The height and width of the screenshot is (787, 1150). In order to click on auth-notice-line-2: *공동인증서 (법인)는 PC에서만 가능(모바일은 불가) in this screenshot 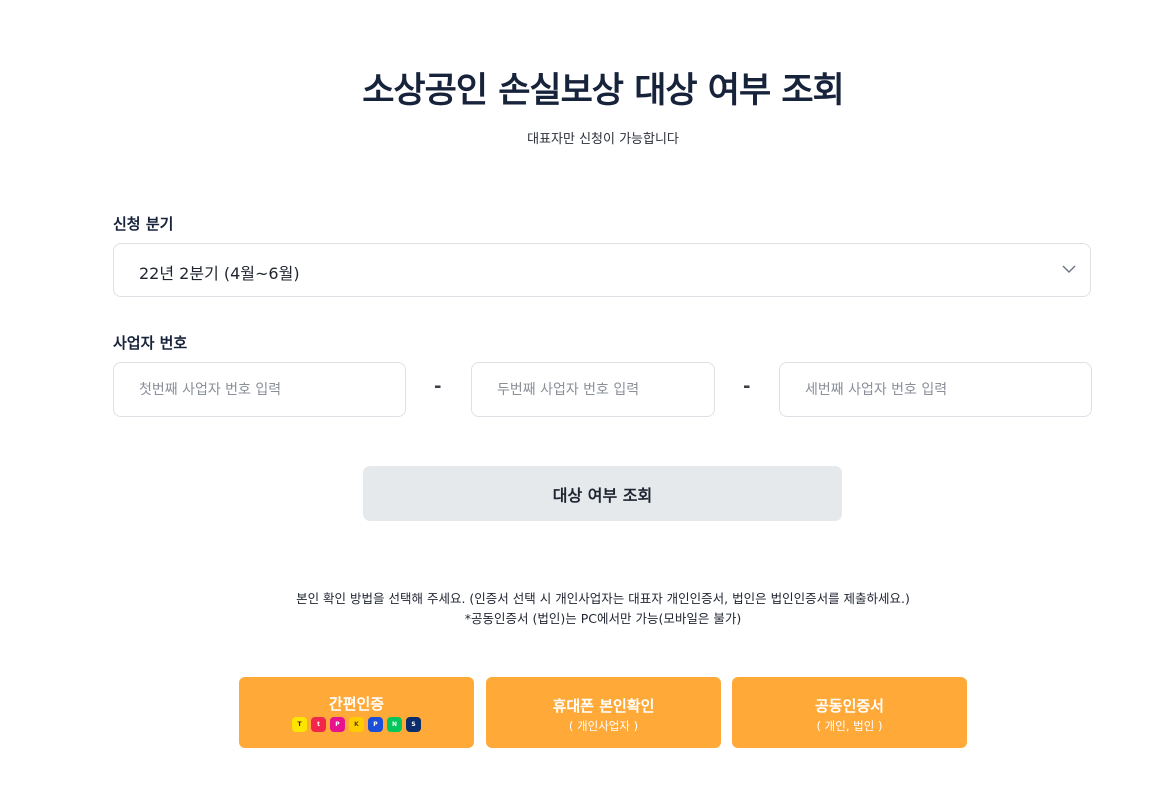, I will do `click(603, 618)`.